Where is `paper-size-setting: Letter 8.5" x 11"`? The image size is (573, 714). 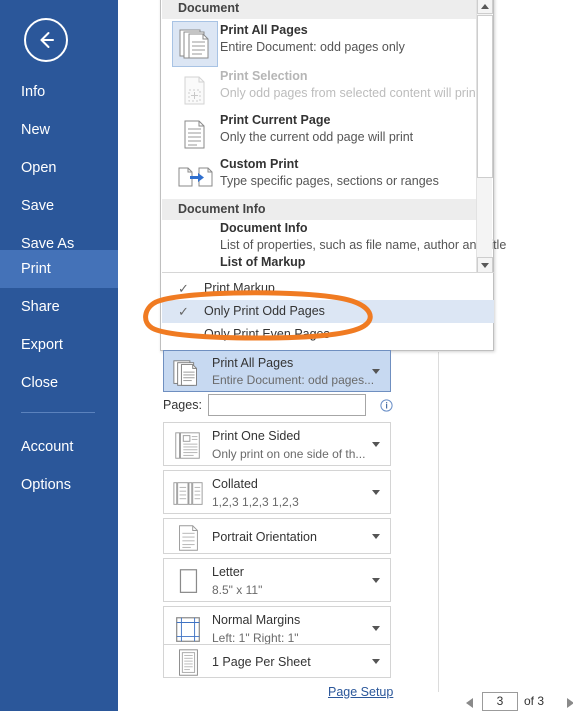
paper-size-setting: Letter 8.5" x 11" is located at coordinates (277, 580).